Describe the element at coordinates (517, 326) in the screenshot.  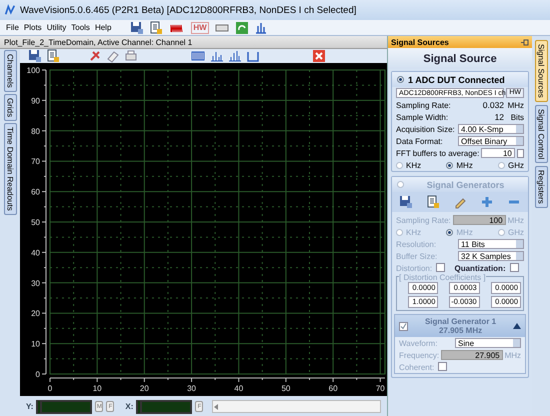
I see `collapse-icon` at that location.